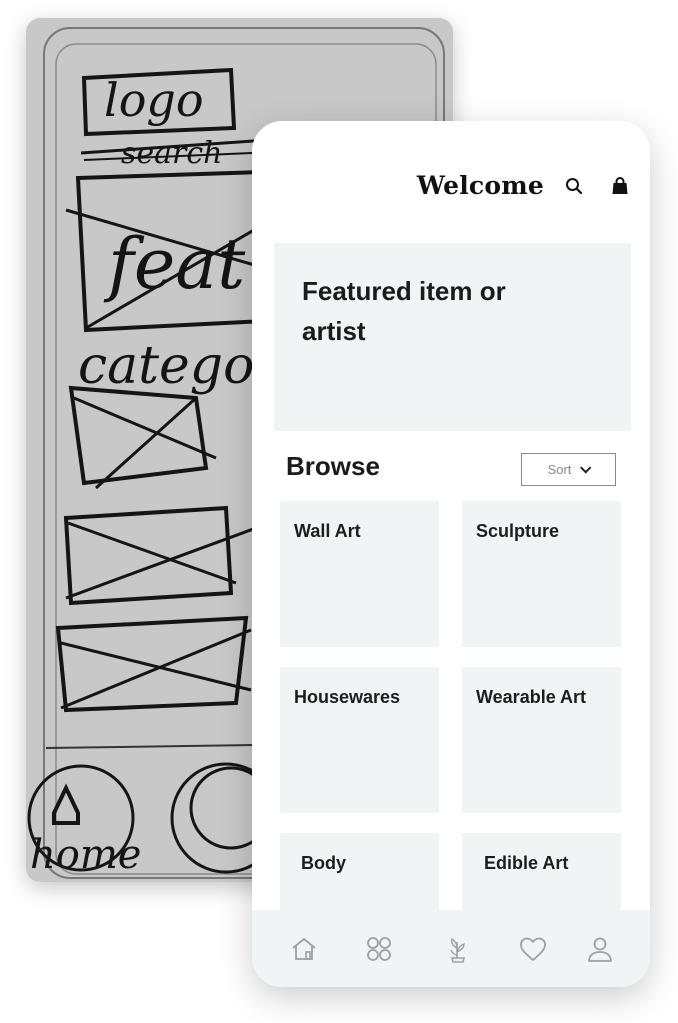 This screenshot has height=1023, width=678. Describe the element at coordinates (379, 949) in the screenshot. I see `grid-icon` at that location.